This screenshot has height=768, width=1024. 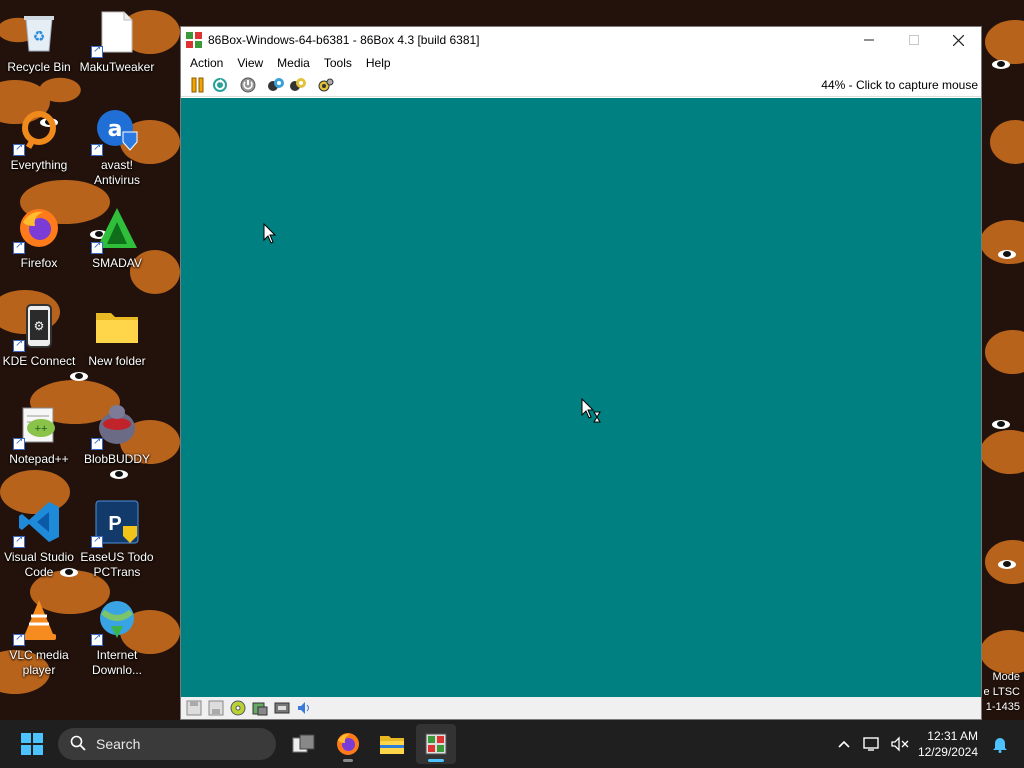 What do you see at coordinates (952, 736) in the screenshot?
I see `clock-time: 12:31 AM` at bounding box center [952, 736].